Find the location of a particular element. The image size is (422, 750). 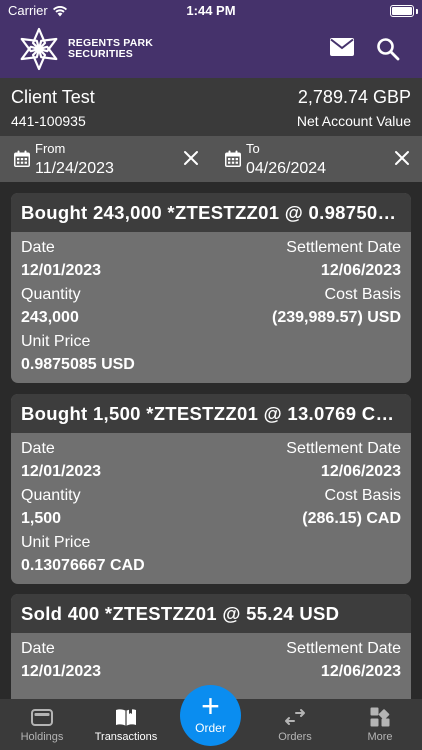

logo-line-2: SECURITIES is located at coordinates (101, 54).